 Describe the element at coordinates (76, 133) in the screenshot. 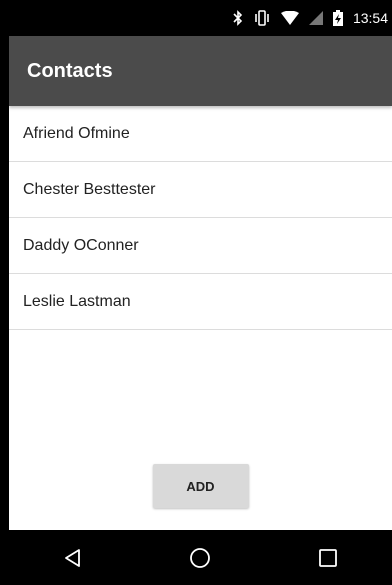

I see `contact-name: Afriend Ofmine` at that location.